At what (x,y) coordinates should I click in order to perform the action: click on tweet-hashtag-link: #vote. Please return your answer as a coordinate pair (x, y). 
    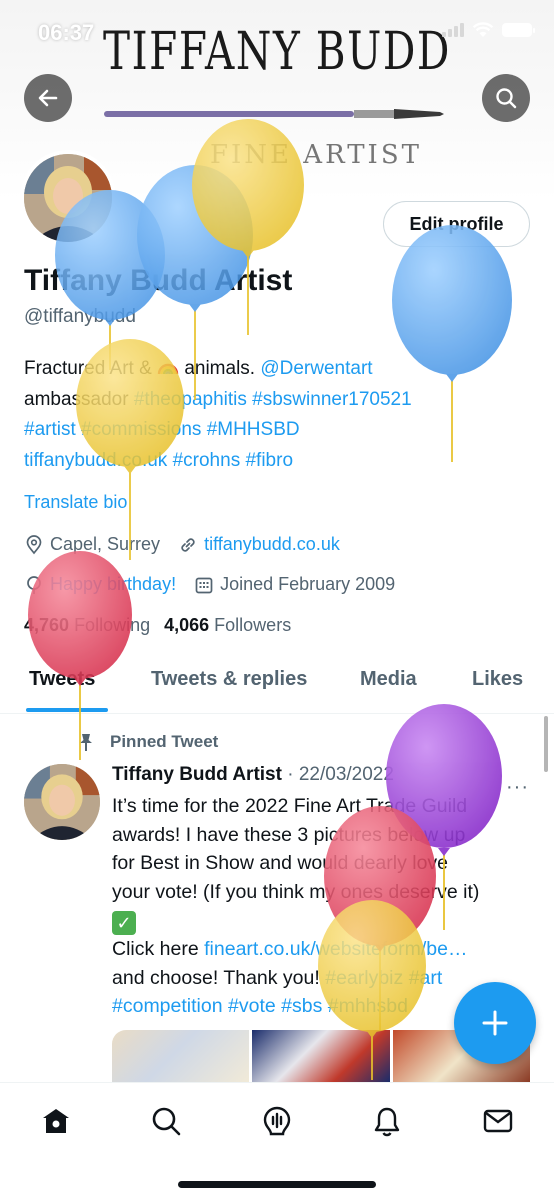
    Looking at the image, I should click on (252, 1006).